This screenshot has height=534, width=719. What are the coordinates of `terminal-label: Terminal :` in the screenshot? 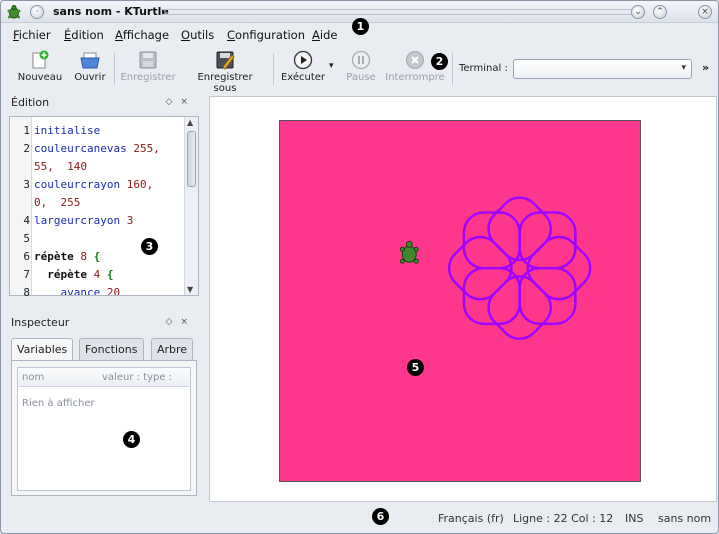 It's located at (483, 68).